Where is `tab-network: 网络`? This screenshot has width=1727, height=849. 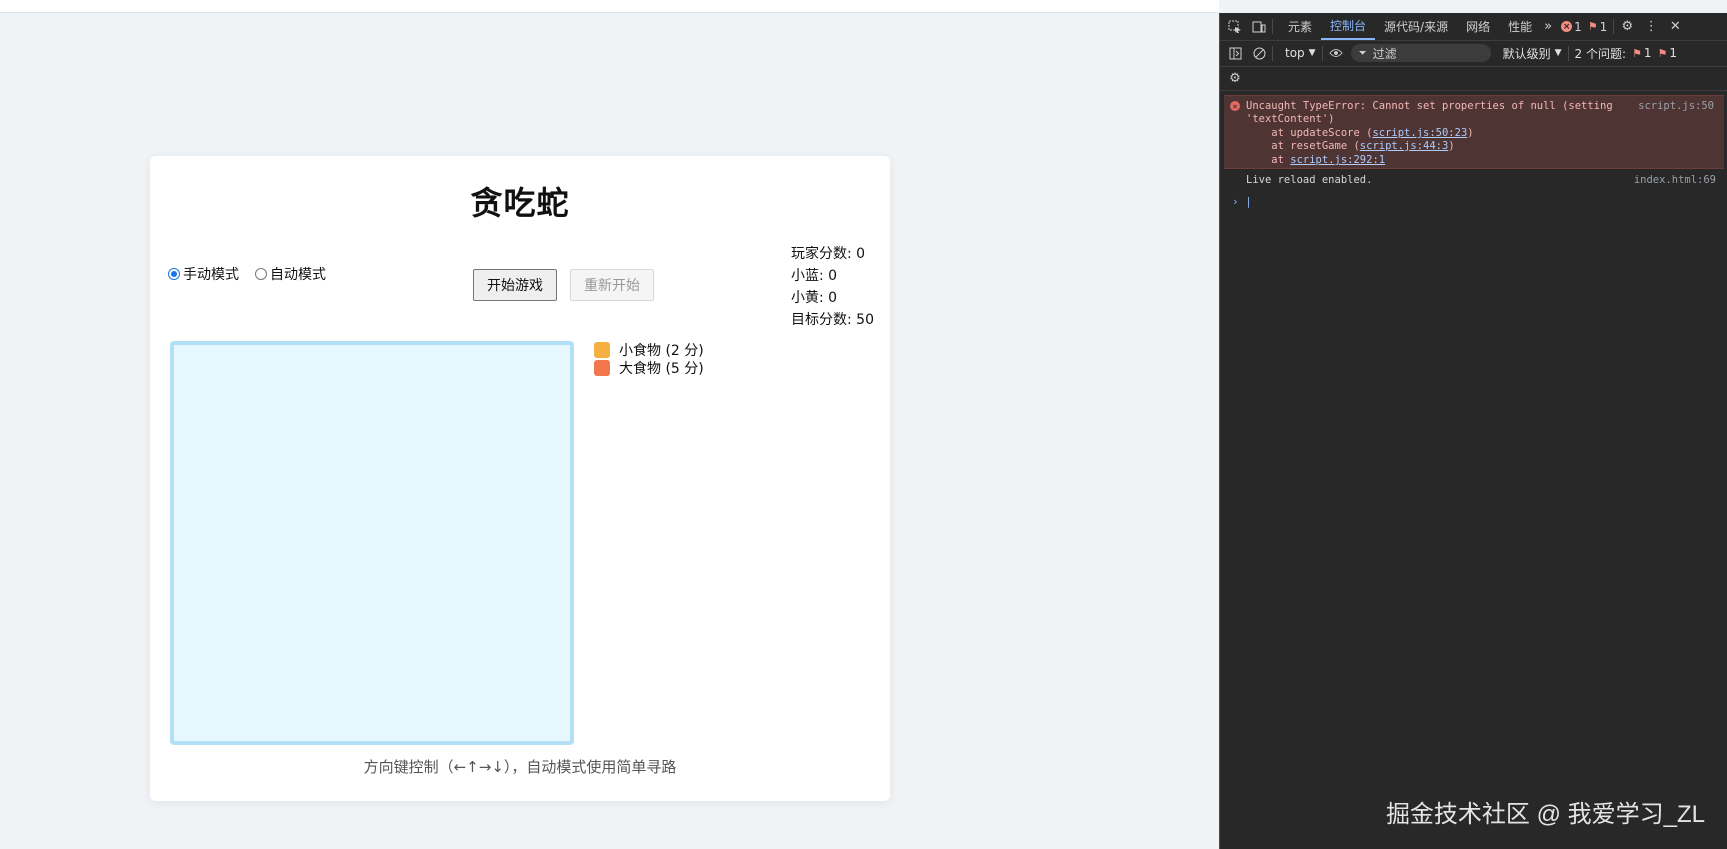
tab-network: 网络 is located at coordinates (1478, 26).